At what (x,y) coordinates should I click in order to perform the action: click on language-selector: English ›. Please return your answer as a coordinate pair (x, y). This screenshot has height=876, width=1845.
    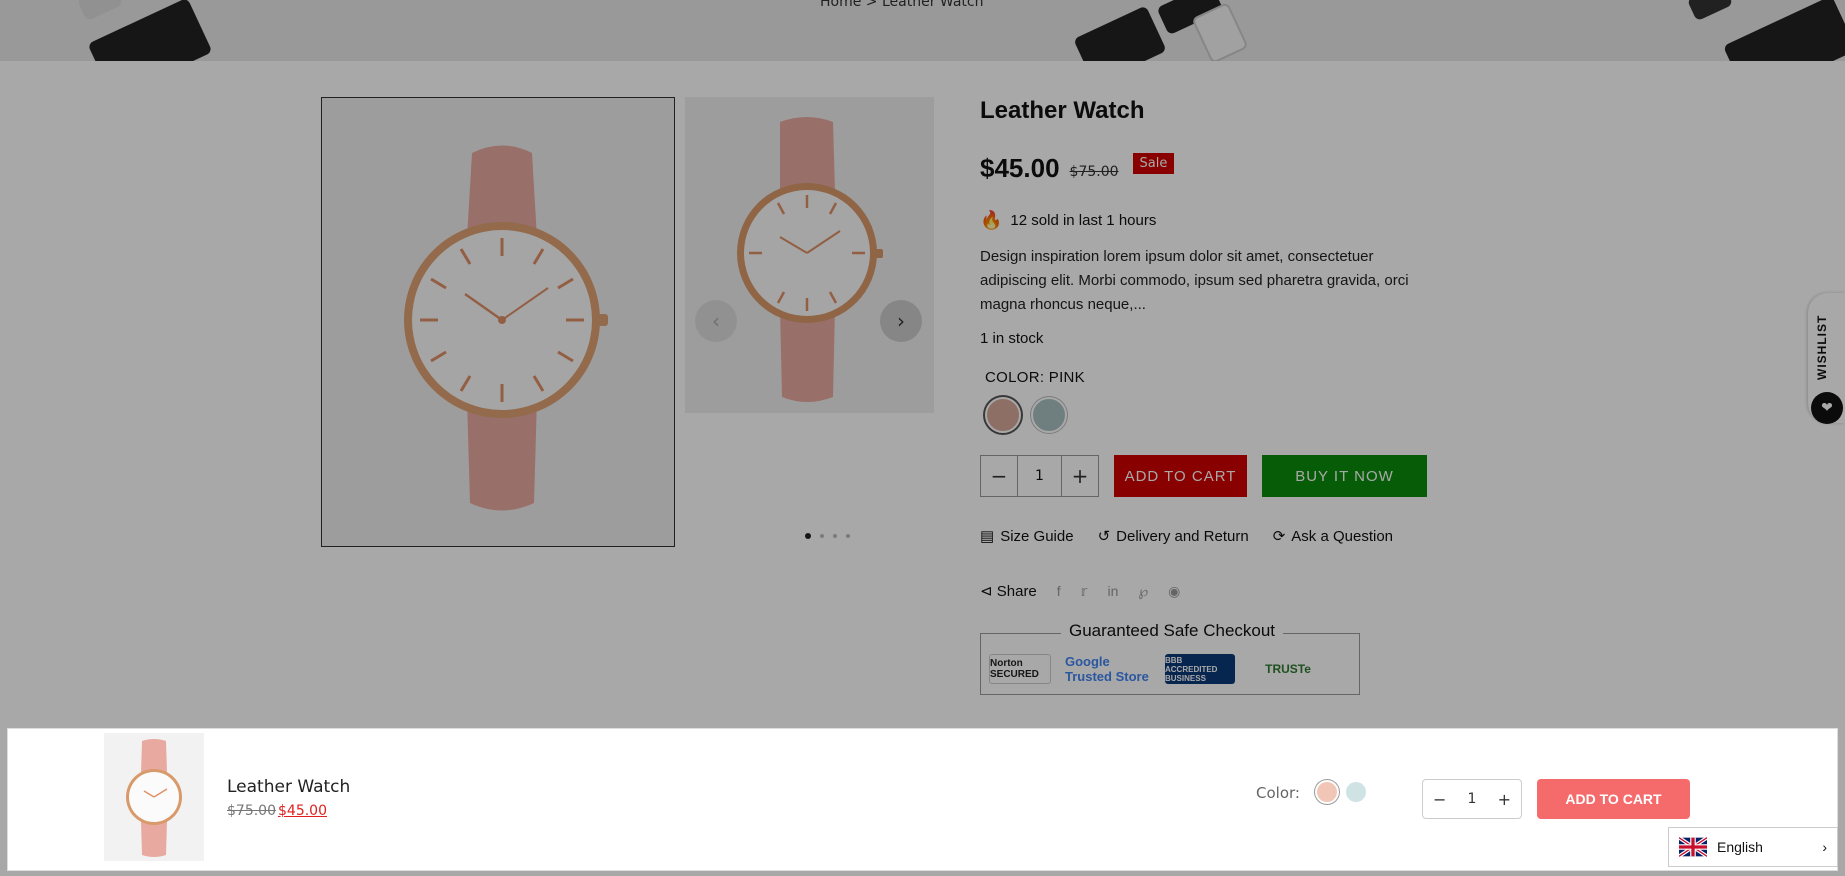
    Looking at the image, I should click on (1753, 847).